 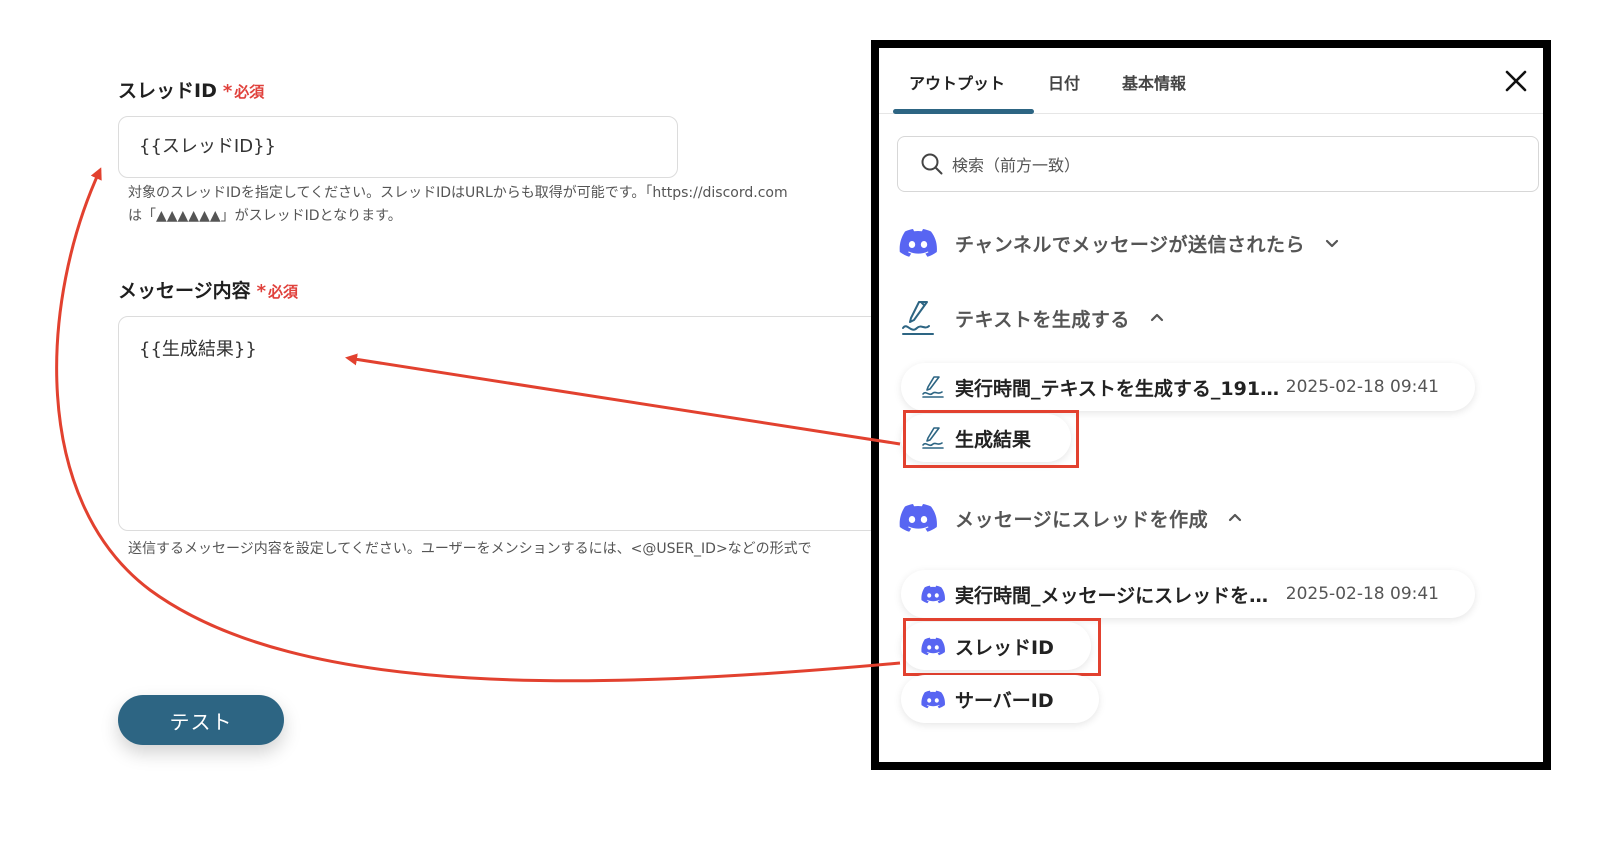 I want to click on thread-id-label: スレッドID * 必須, so click(x=191, y=91).